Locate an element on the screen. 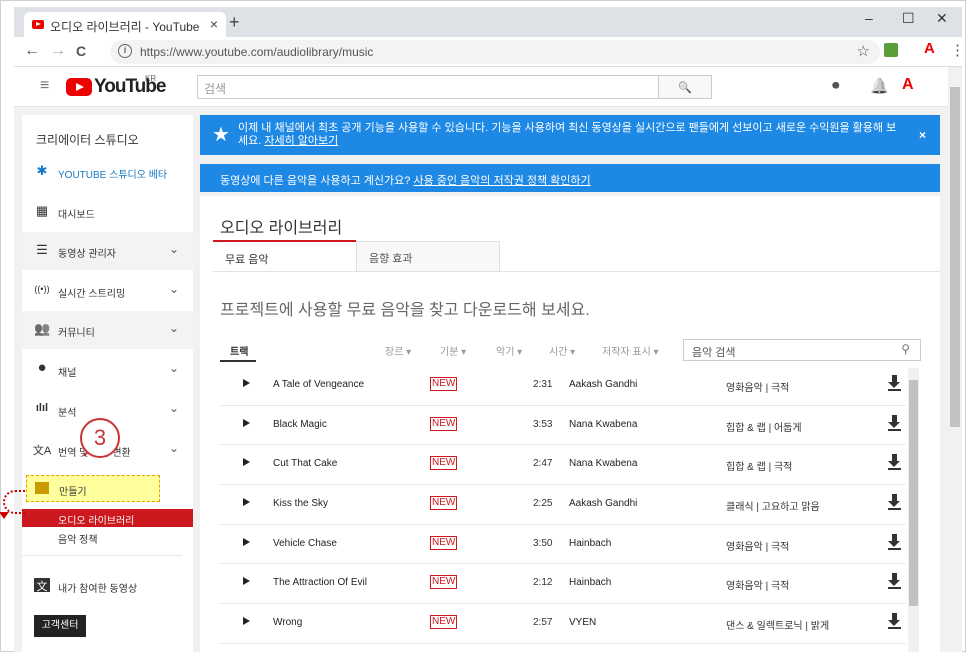 The image size is (966, 652). search-button: 🔍 is located at coordinates (685, 87).